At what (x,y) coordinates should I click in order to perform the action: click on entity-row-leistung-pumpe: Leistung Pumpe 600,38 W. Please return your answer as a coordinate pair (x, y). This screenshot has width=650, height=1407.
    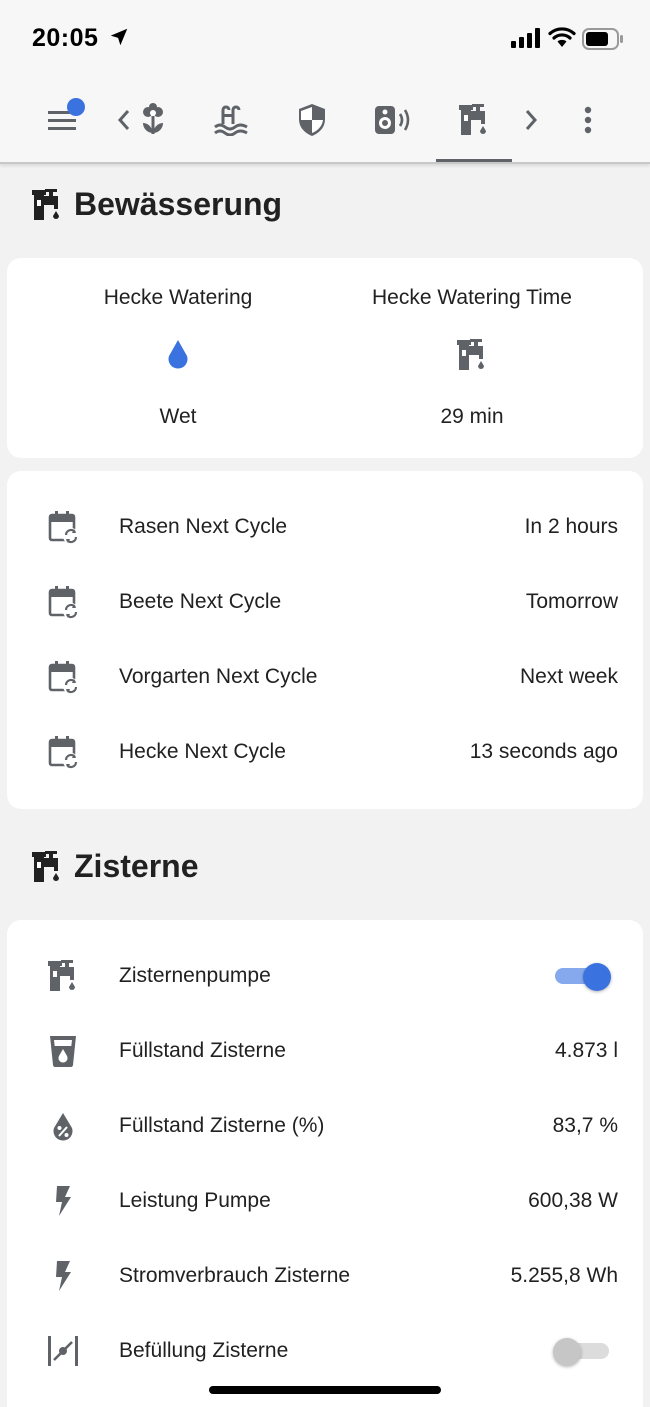
    Looking at the image, I should click on (325, 1200).